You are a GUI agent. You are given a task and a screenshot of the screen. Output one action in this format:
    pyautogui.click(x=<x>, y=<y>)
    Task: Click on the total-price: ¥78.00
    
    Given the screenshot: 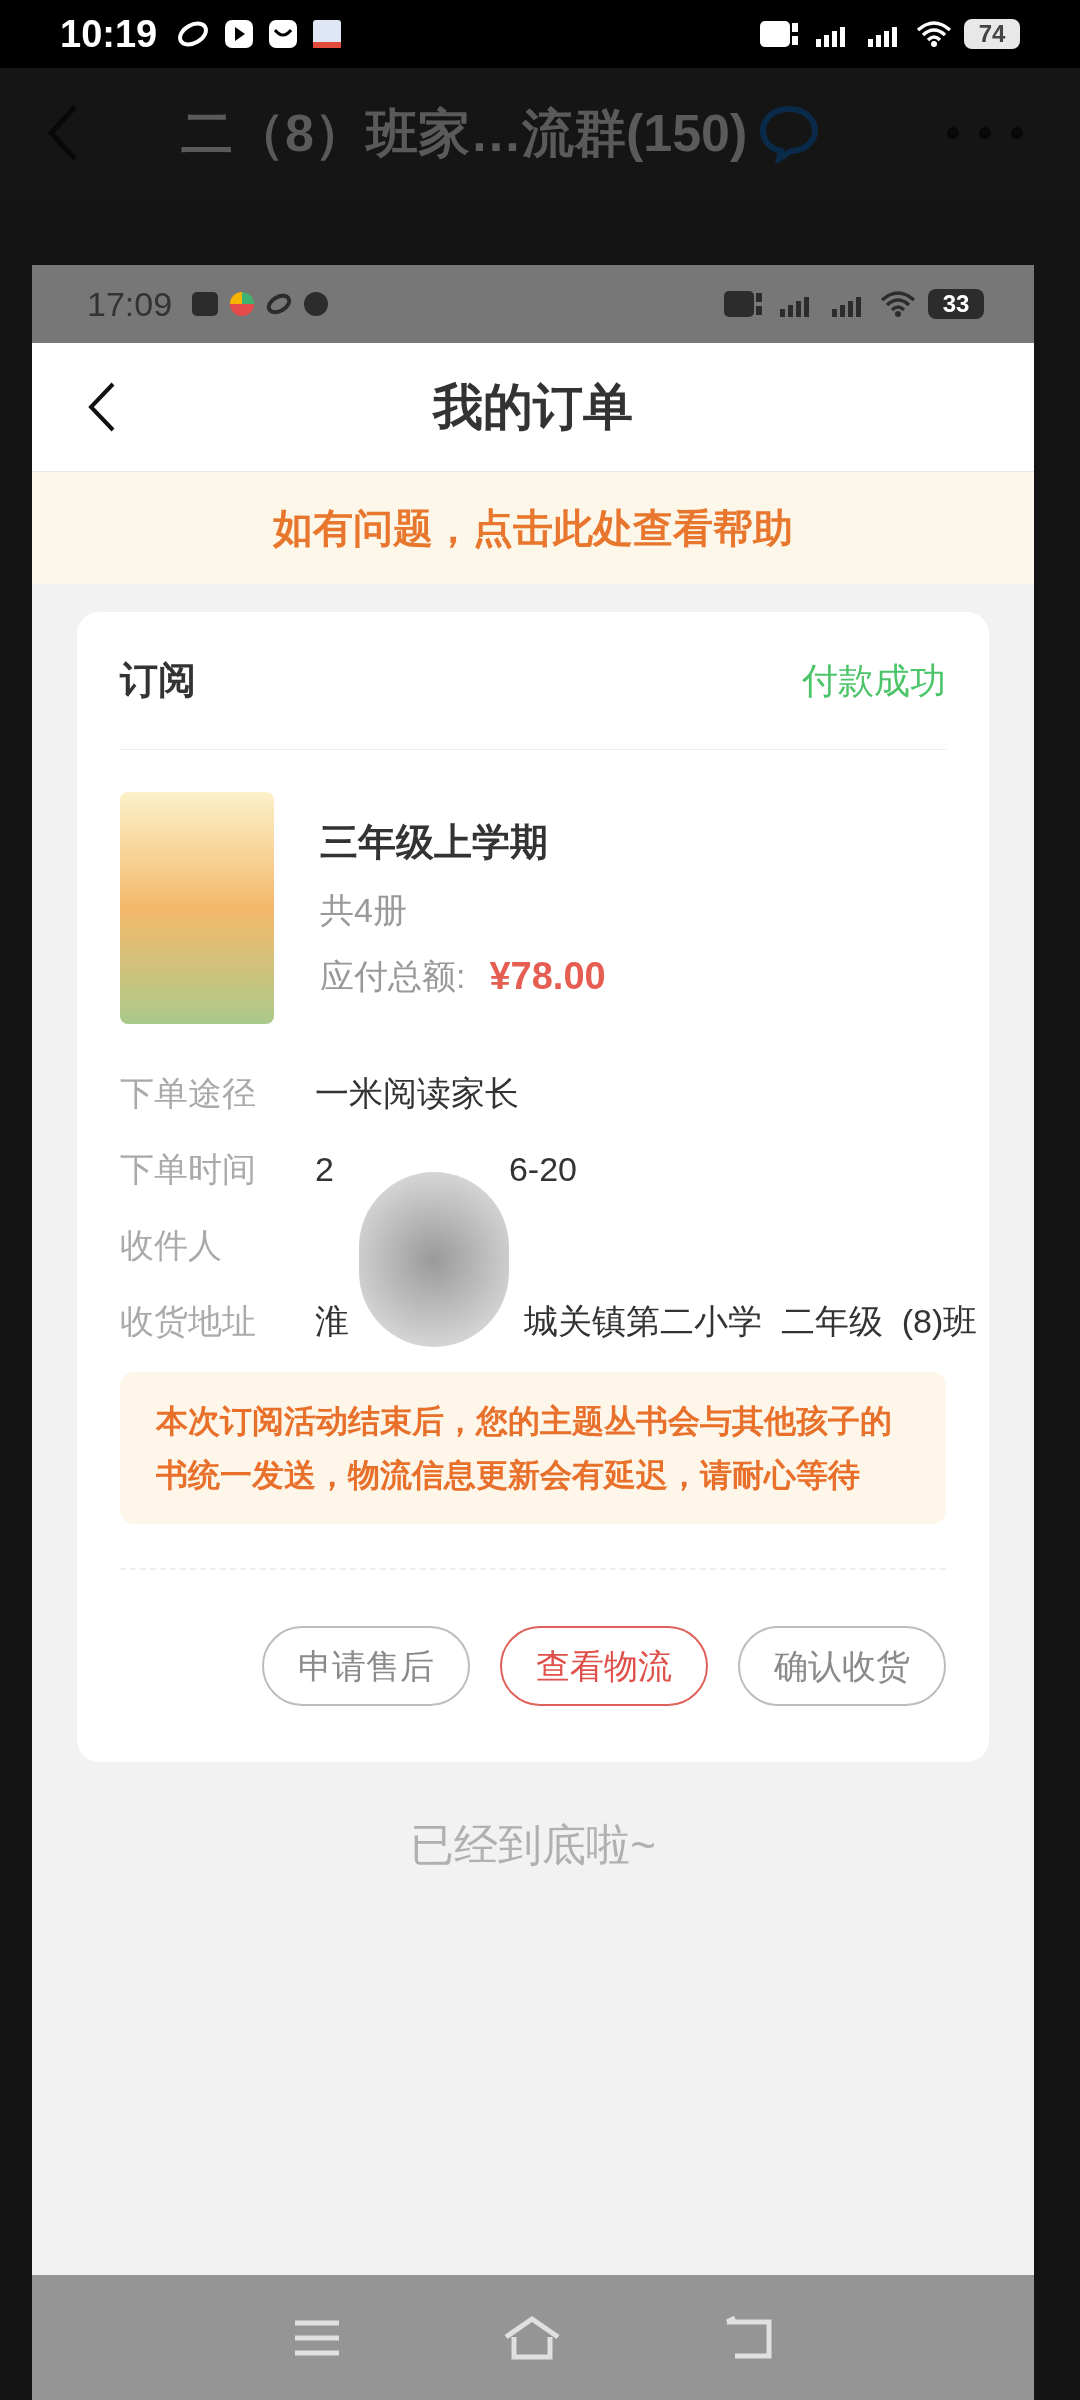 What is the action you would take?
    pyautogui.click(x=547, y=976)
    